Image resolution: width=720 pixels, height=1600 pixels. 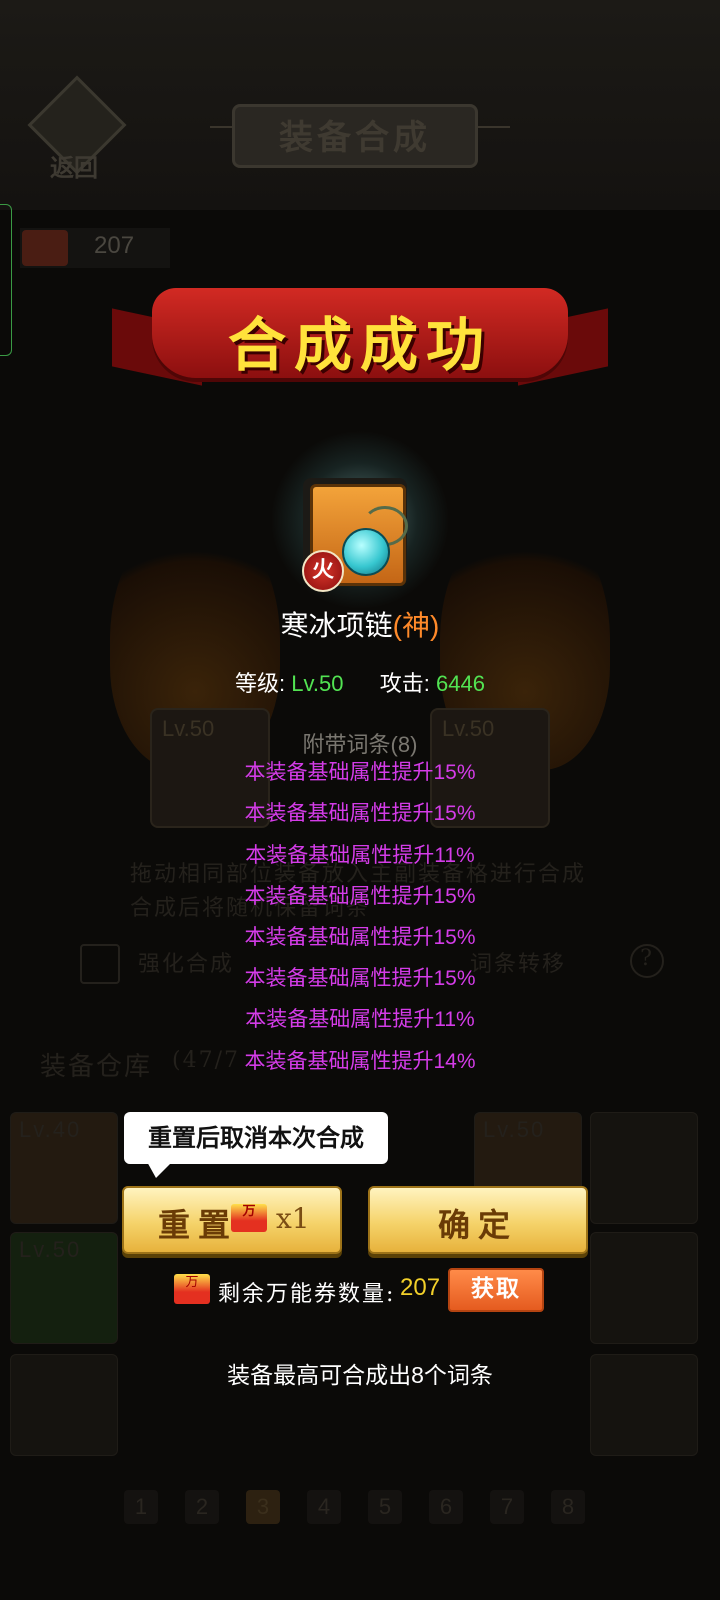 What do you see at coordinates (64, 1168) in the screenshot?
I see `warehouse-cell: Lv.40` at bounding box center [64, 1168].